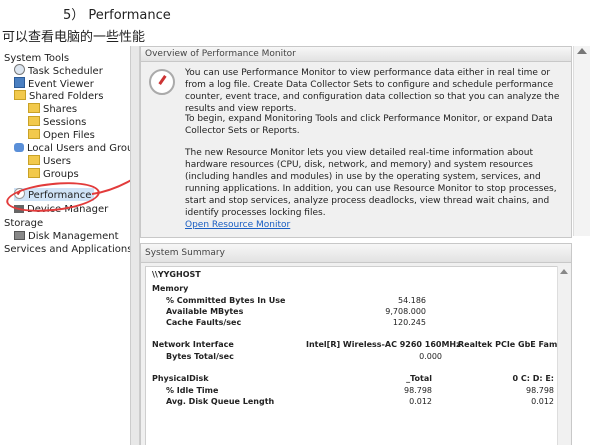 The image size is (604, 445). Describe the element at coordinates (66, 96) in the screenshot. I see `tree-item-label: Shared Folders` at that location.